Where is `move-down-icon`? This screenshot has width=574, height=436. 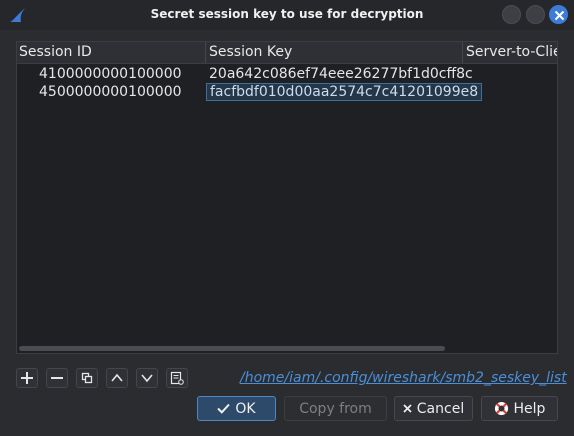
move-down-icon is located at coordinates (147, 378).